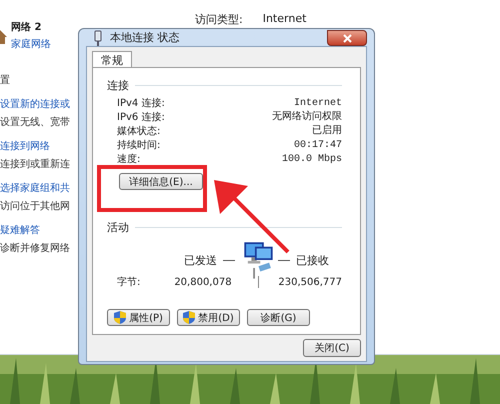  I want to click on action-button: 属性(P), so click(138, 317).